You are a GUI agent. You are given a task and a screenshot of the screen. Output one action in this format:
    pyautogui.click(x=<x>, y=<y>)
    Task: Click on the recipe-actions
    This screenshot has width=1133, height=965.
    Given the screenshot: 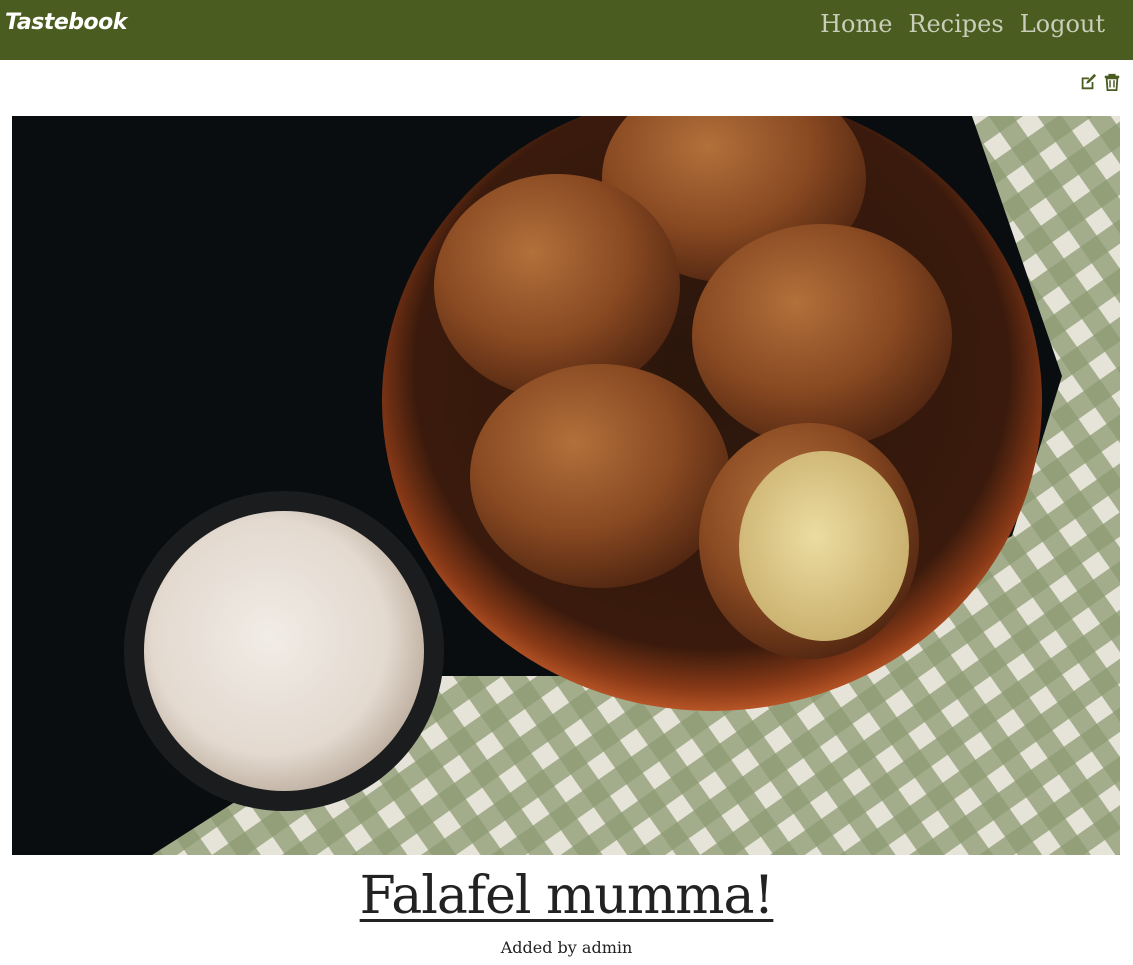 What is the action you would take?
    pyautogui.click(x=1100, y=82)
    